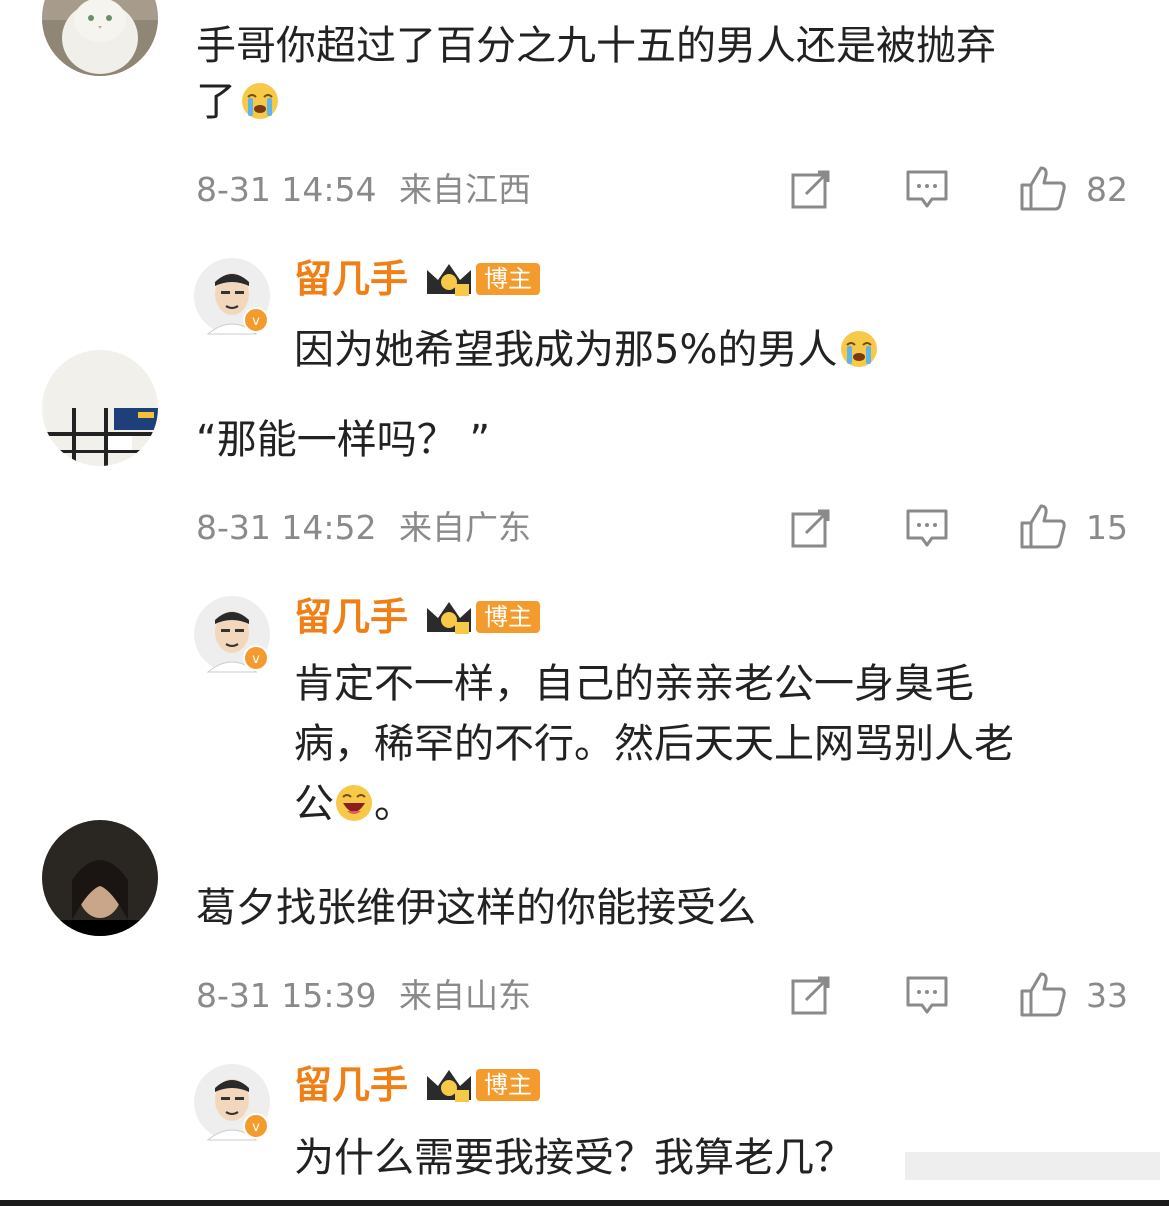 This screenshot has width=1169, height=1206. I want to click on commenter-avatar-abstract, so click(100, 408).